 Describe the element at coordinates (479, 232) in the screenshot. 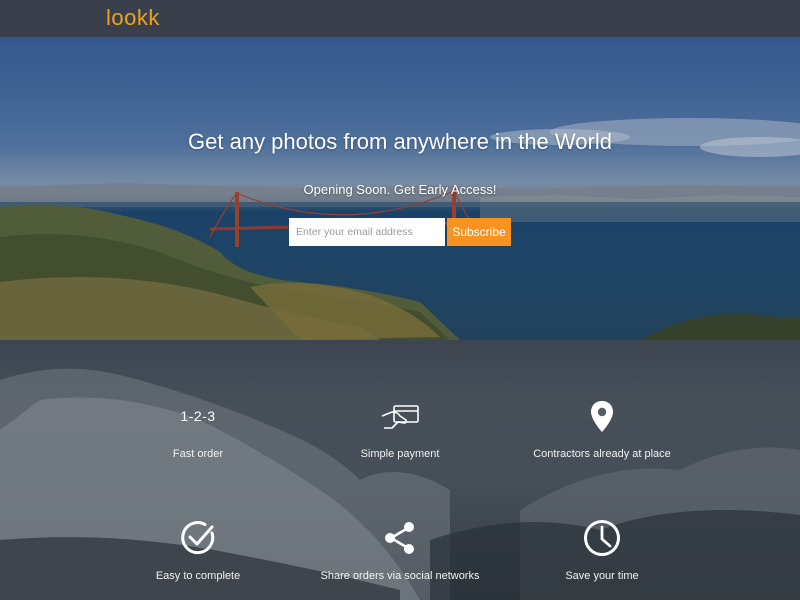

I see `subscribe-button: Subscribe` at that location.